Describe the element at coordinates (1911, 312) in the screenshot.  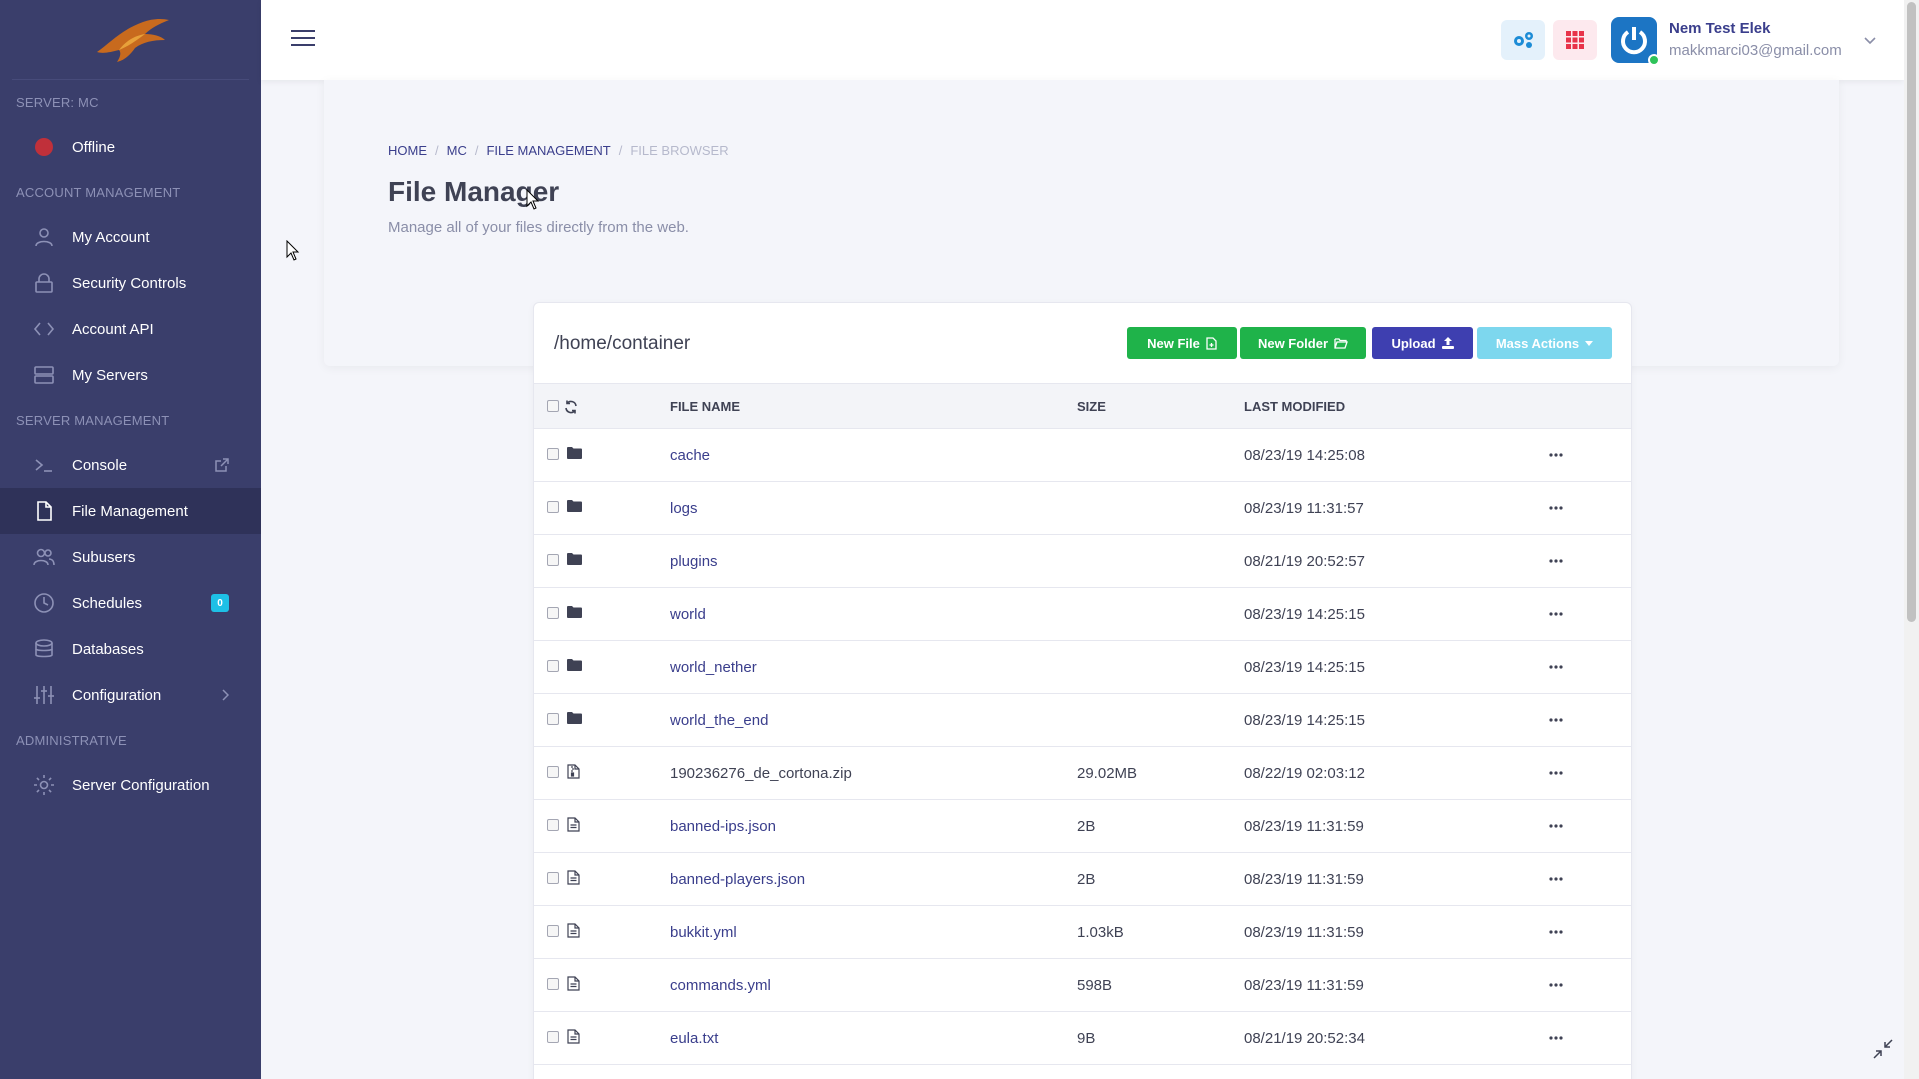
I see `scrollbar-thumb` at that location.